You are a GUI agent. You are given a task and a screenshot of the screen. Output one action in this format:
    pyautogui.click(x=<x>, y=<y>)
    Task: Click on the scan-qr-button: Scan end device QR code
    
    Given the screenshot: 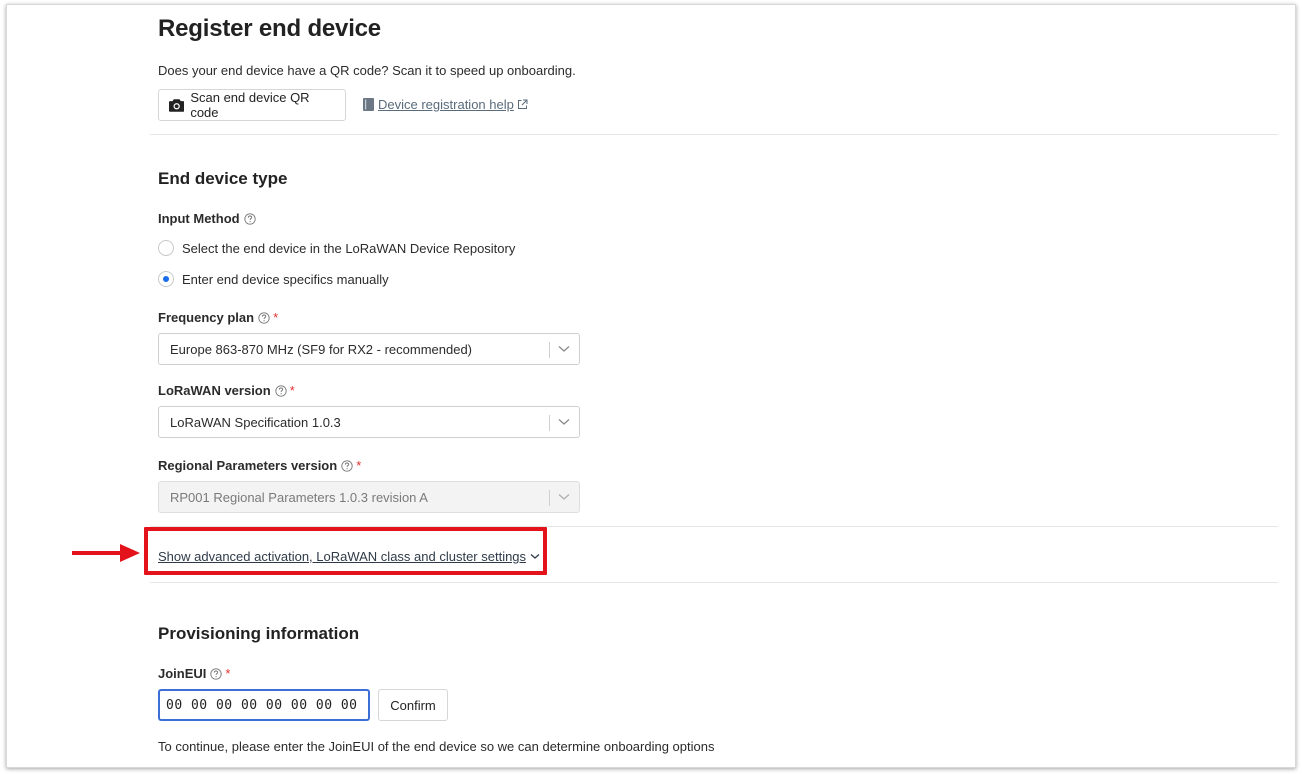 What is the action you would take?
    pyautogui.click(x=252, y=105)
    